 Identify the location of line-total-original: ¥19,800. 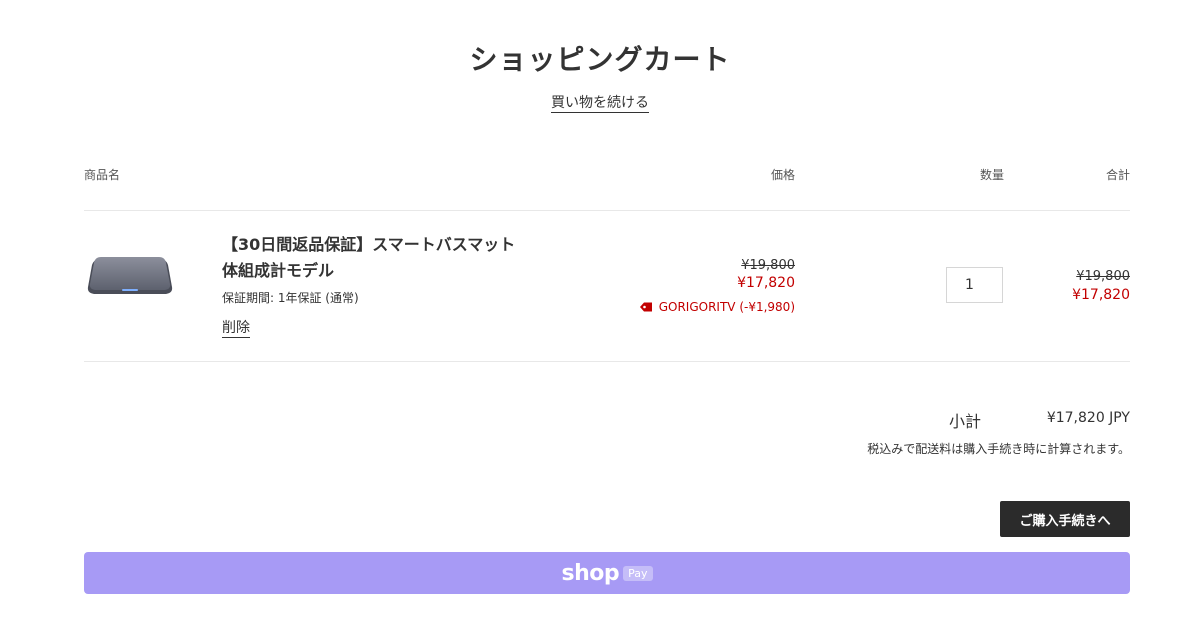
(1103, 276).